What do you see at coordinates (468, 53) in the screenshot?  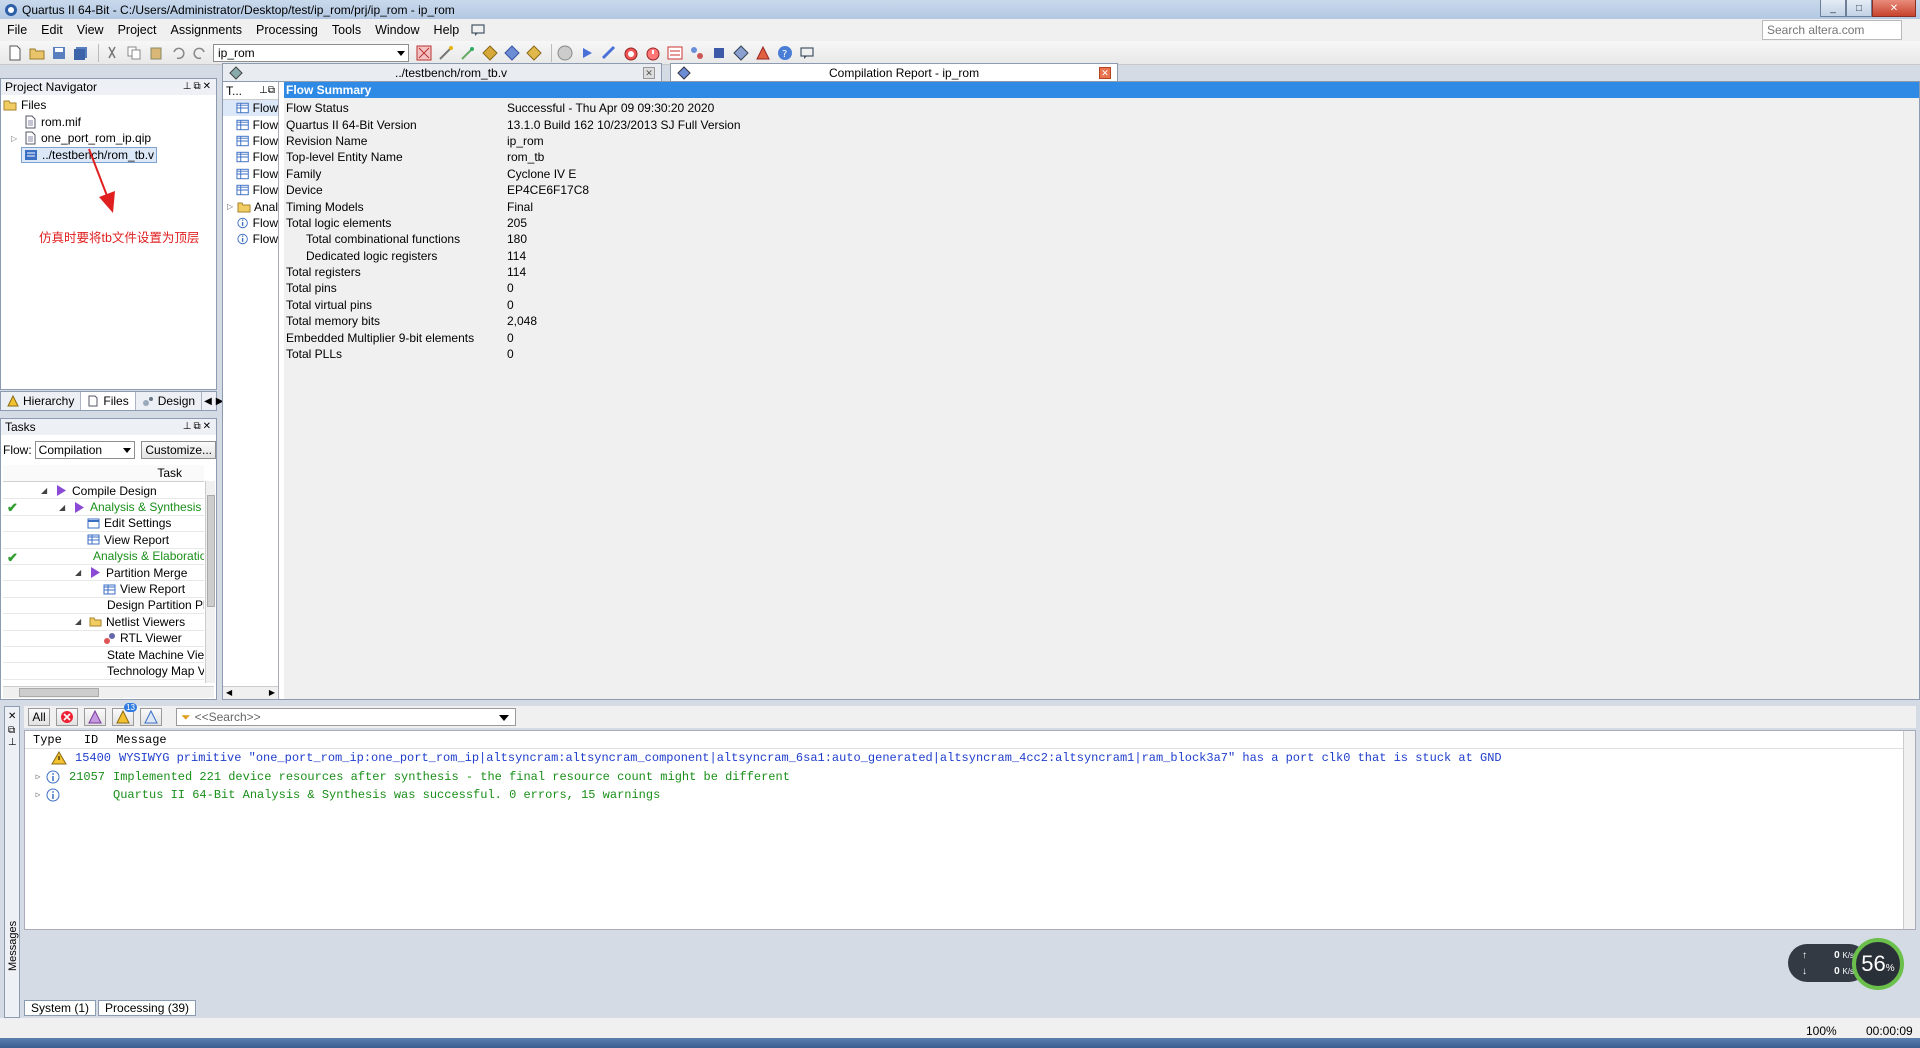 I see `pin-planner-icon` at bounding box center [468, 53].